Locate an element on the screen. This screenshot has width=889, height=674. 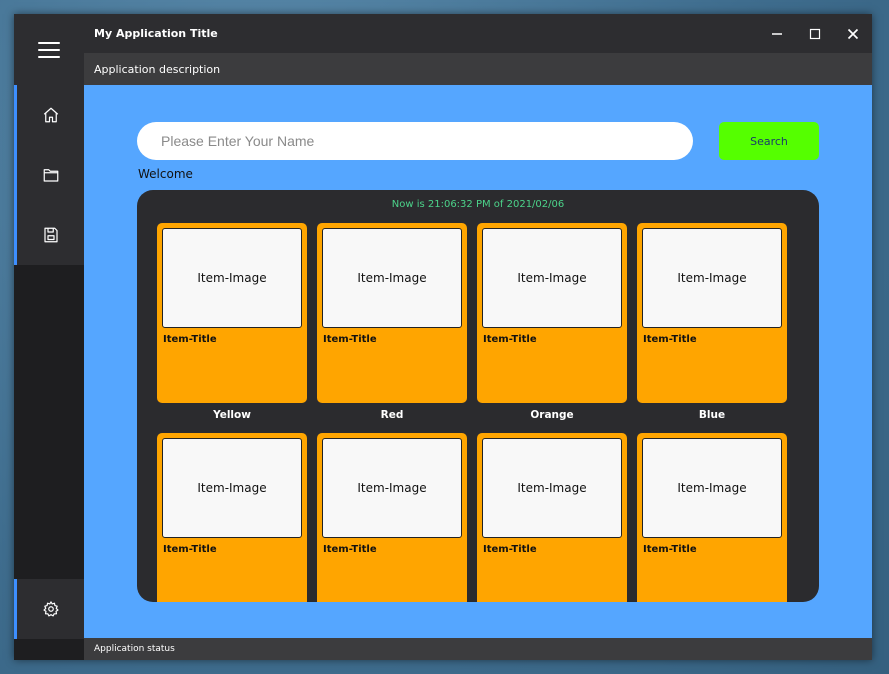
title-bar: My Application Title is located at coordinates (478, 33).